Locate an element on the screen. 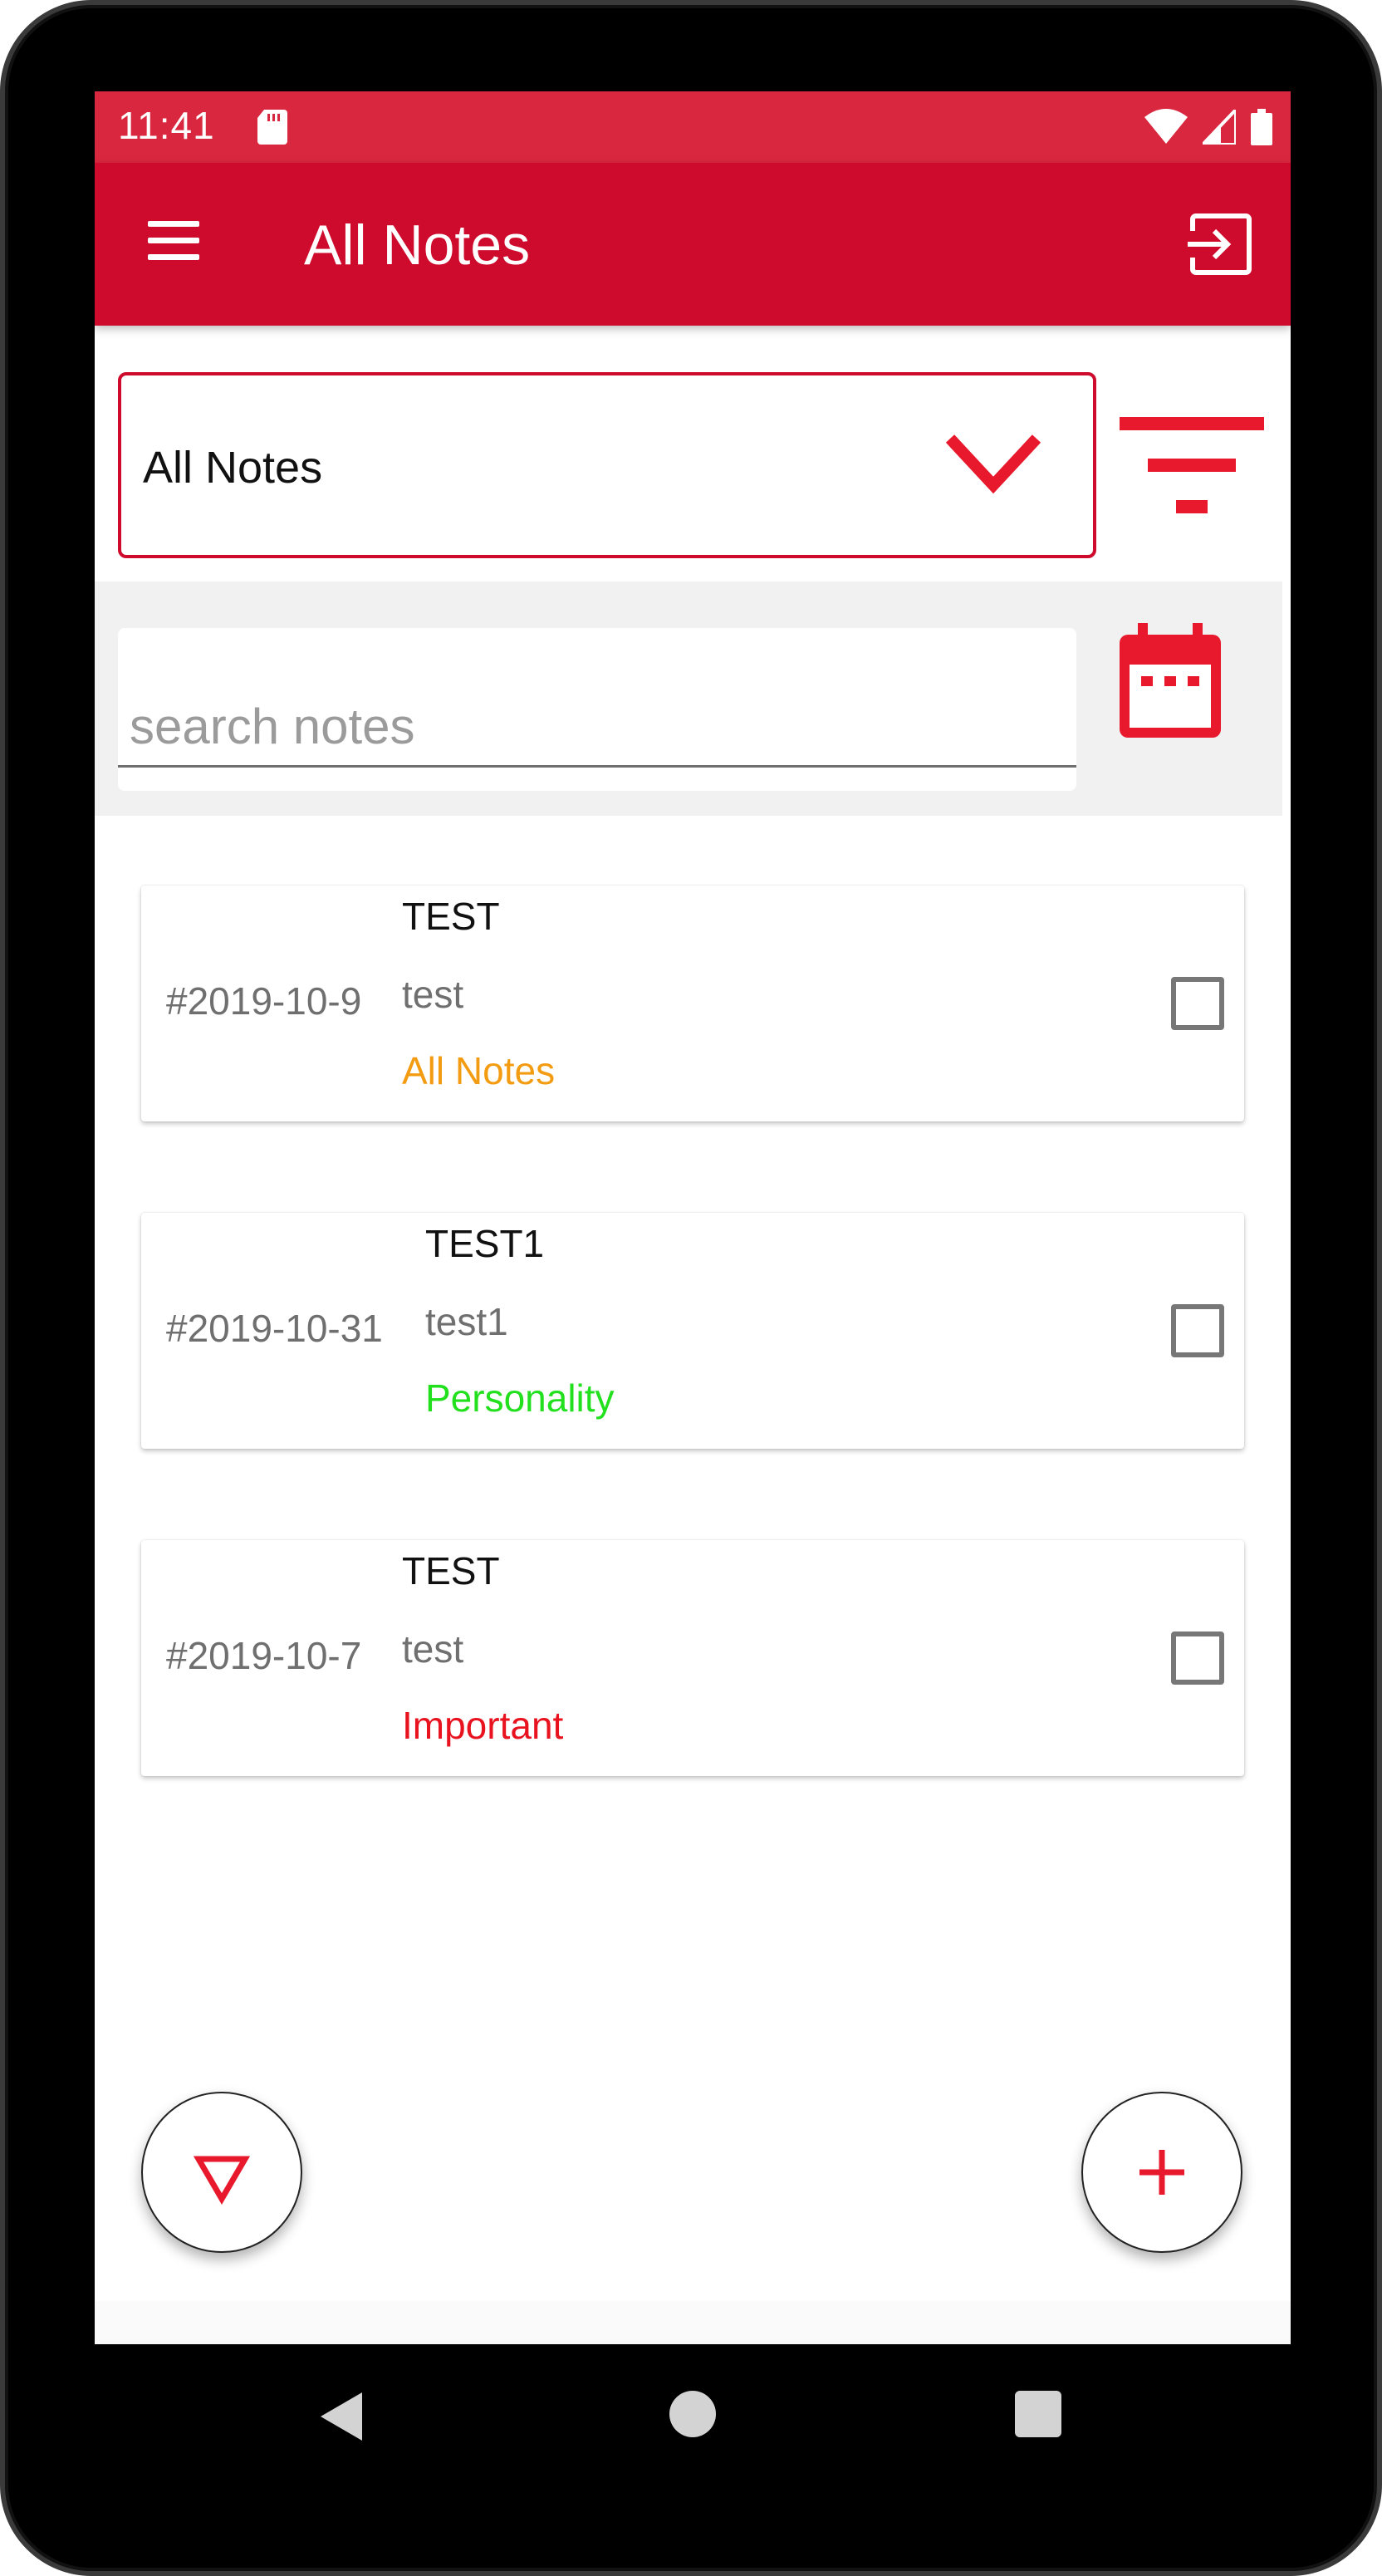 This screenshot has width=1382, height=2576. battery-icon is located at coordinates (1261, 127).